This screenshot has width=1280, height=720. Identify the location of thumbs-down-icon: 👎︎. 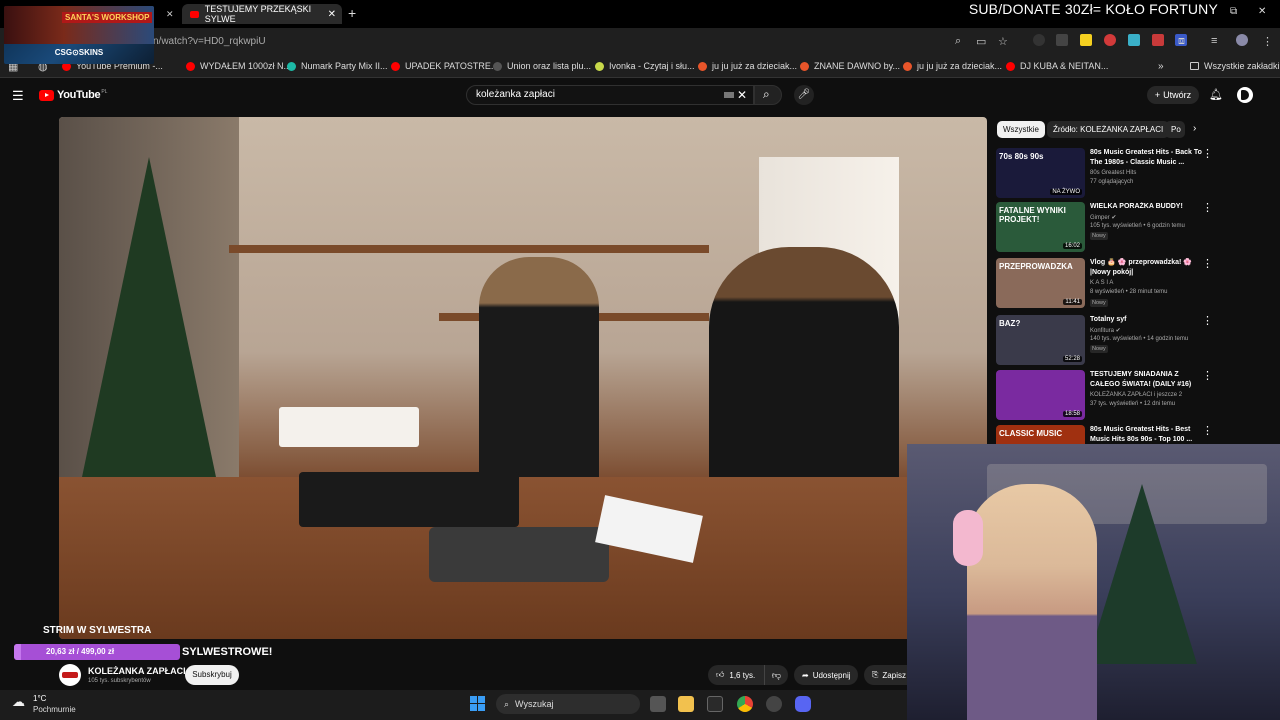
(776, 675).